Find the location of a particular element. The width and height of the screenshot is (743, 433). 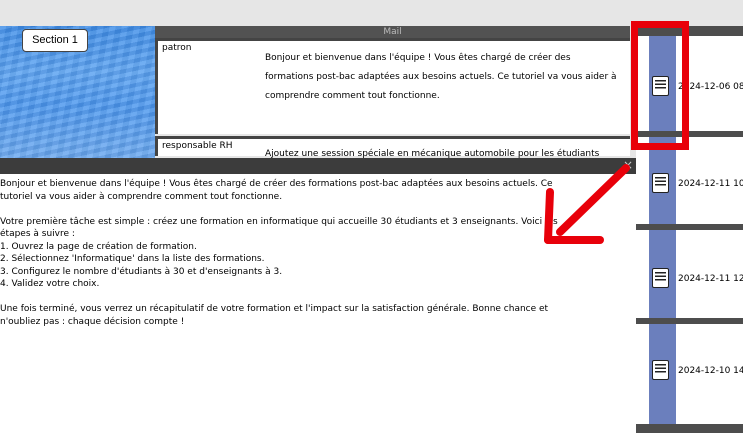

notification-date: 2024-12-06 08 is located at coordinates (710, 87).